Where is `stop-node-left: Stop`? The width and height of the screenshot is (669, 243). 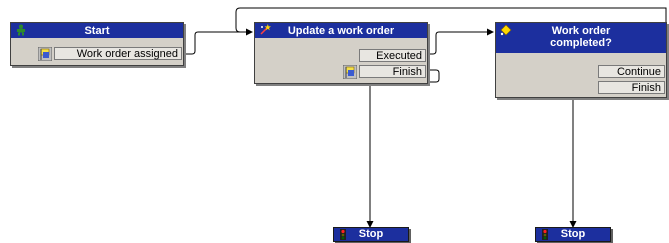
stop-node-left: Stop is located at coordinates (371, 234).